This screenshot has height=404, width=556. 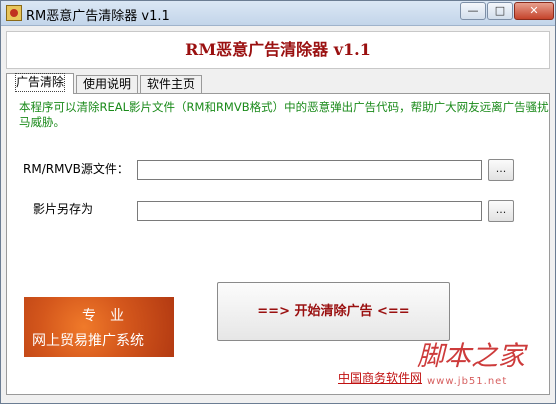 I want to click on tab-label: 广告清除, so click(x=40, y=82).